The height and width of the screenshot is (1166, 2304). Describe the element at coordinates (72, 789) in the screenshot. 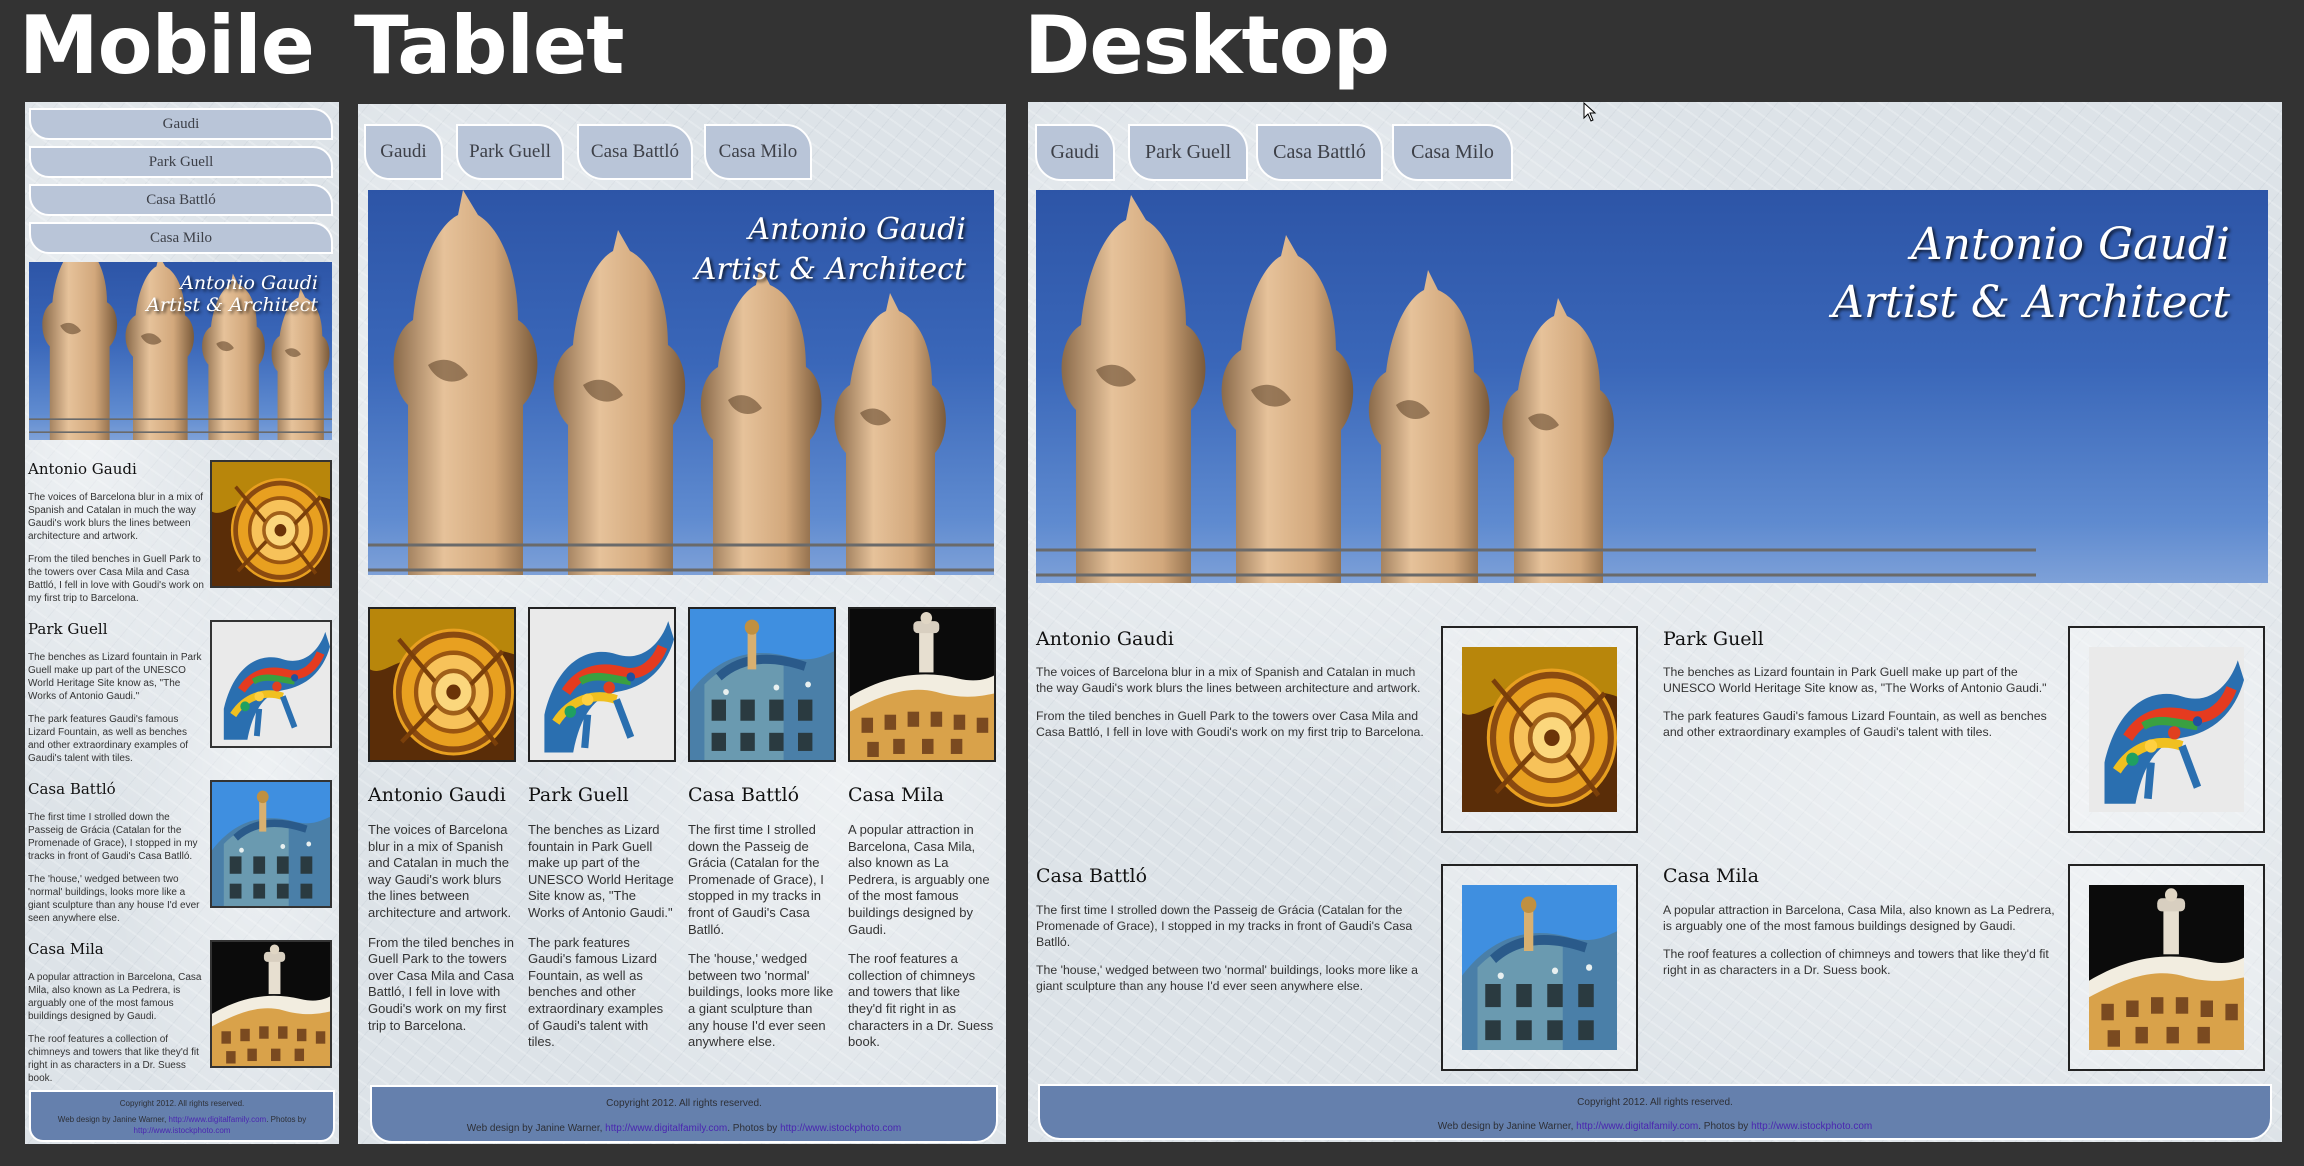

I see `mobile-heading-batllo: Casa Battló` at that location.